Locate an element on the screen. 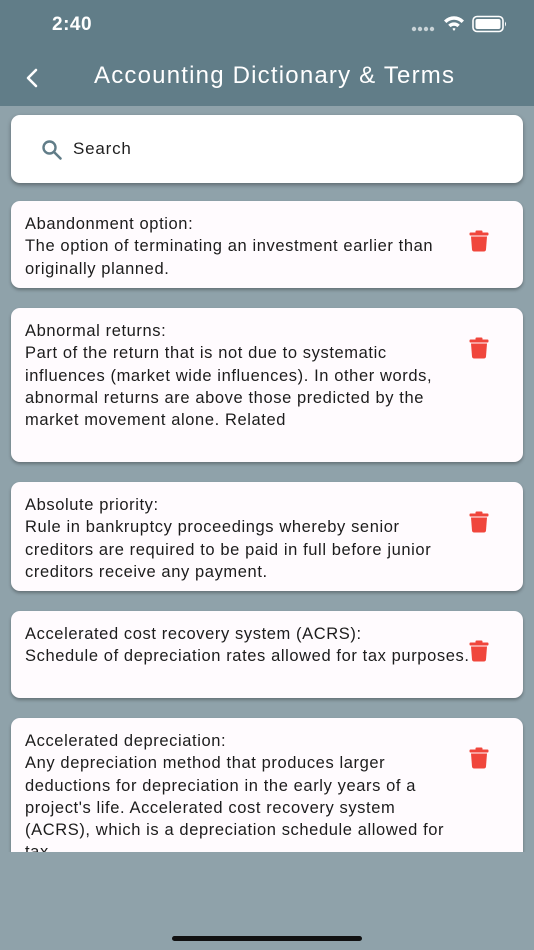  chevron-left-icon is located at coordinates (32, 78).